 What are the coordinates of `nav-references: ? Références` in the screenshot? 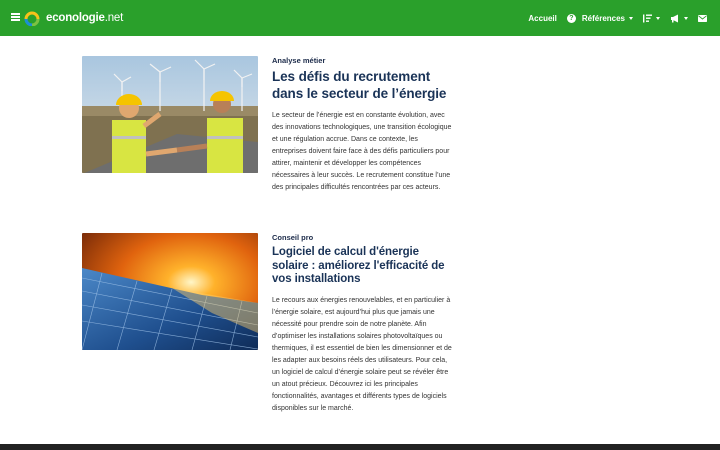 It's located at (599, 18).